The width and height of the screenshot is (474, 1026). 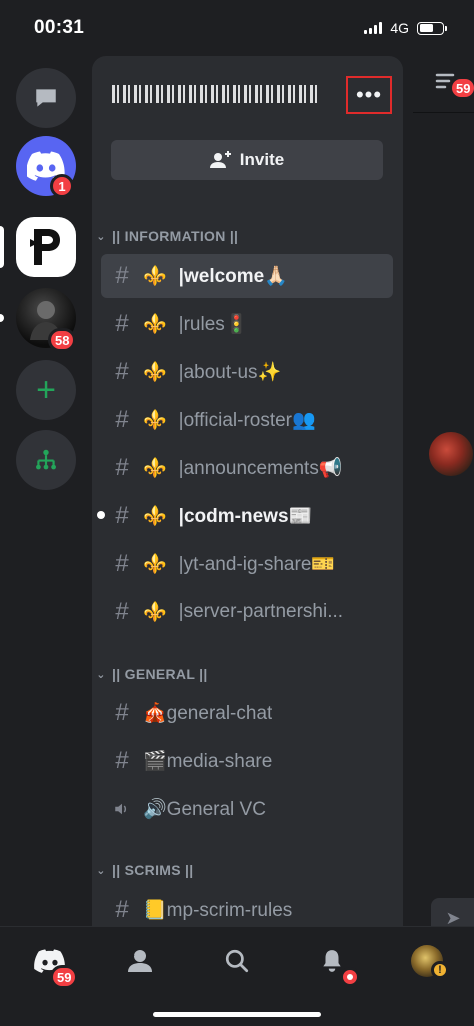 I want to click on tab-search, so click(x=237, y=961).